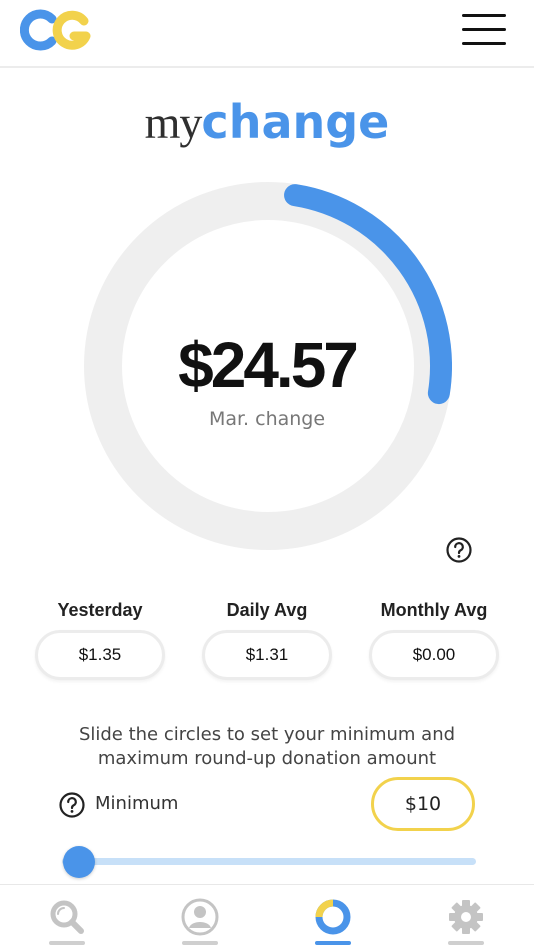 The width and height of the screenshot is (534, 951). What do you see at coordinates (434, 610) in the screenshot?
I see `stat-label: Monthly Avg` at bounding box center [434, 610].